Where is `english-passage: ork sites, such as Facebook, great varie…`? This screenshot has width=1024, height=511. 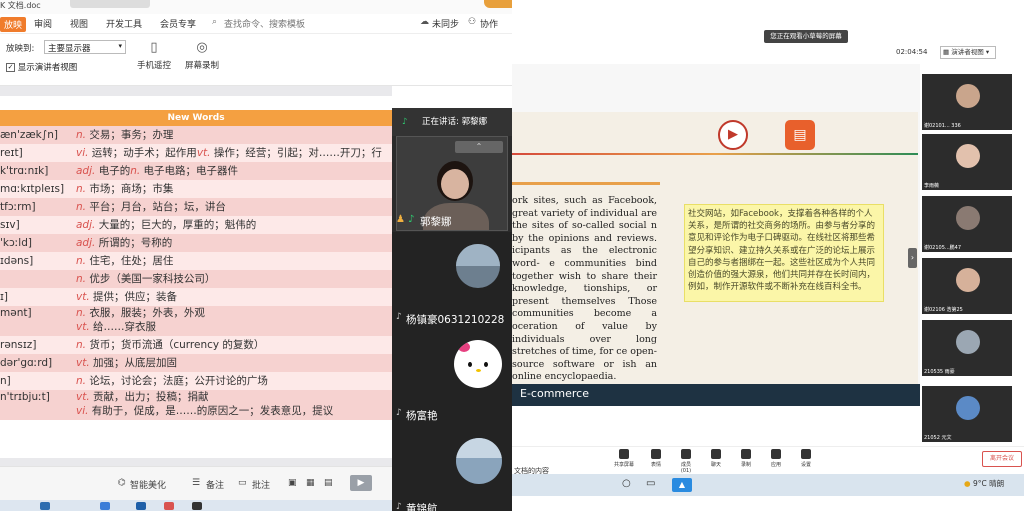 english-passage: ork sites, such as Facebook, great varie… is located at coordinates (584, 289).